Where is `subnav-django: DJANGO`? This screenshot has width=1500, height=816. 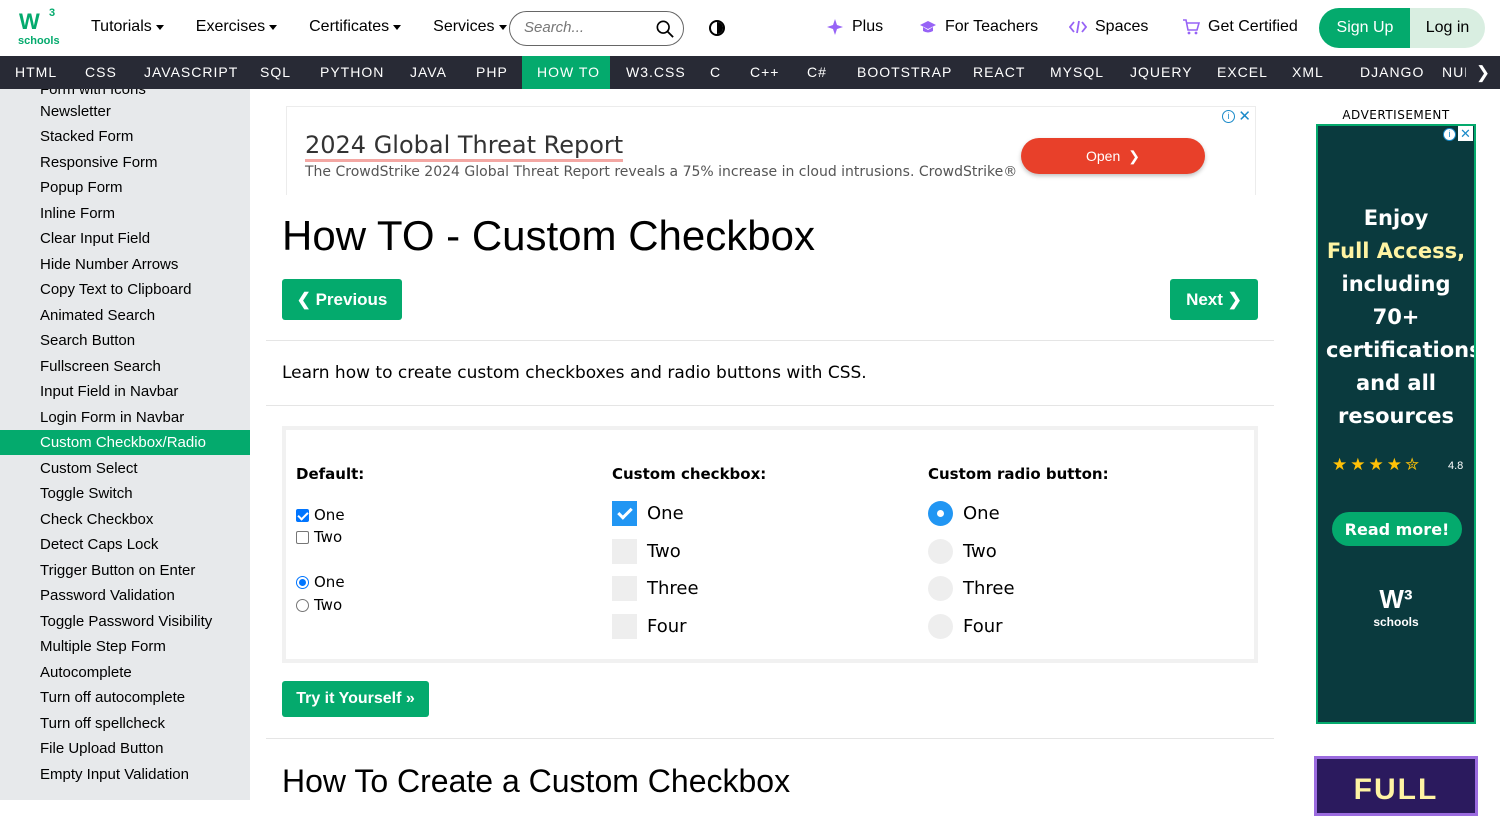 subnav-django: DJANGO is located at coordinates (1392, 72).